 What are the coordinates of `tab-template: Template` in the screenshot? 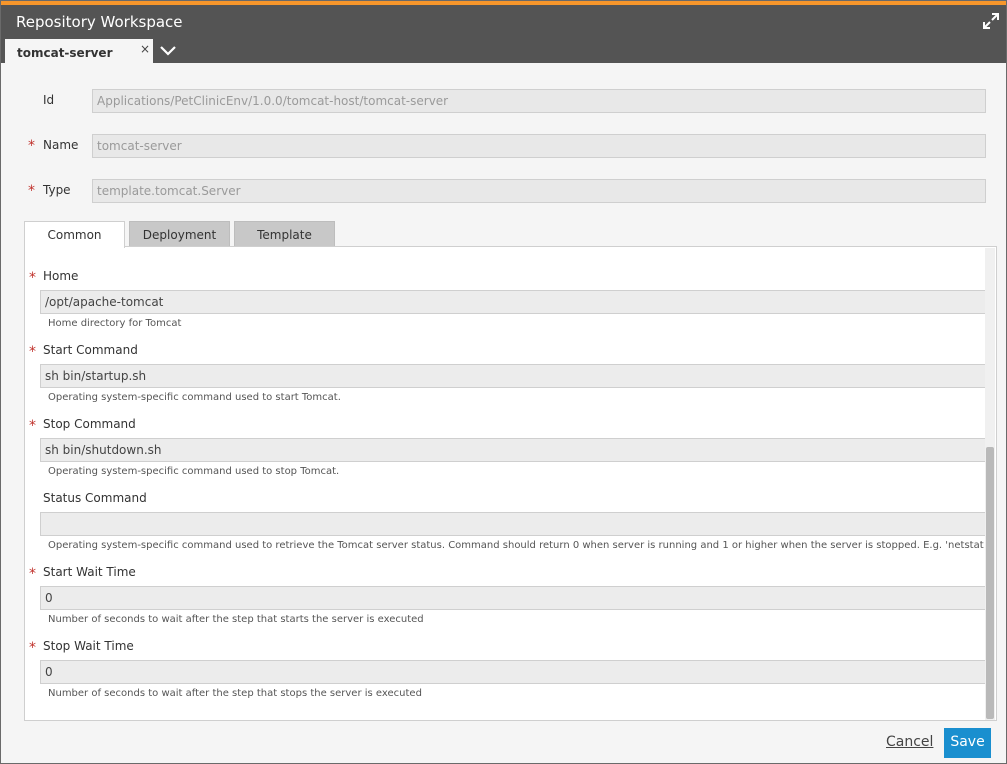 It's located at (284, 234).